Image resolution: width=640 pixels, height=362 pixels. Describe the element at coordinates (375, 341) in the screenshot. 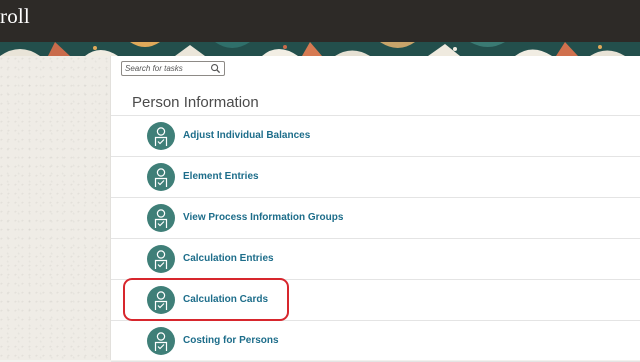

I see `task-item-costing-for-persons: Costing for Persons` at that location.